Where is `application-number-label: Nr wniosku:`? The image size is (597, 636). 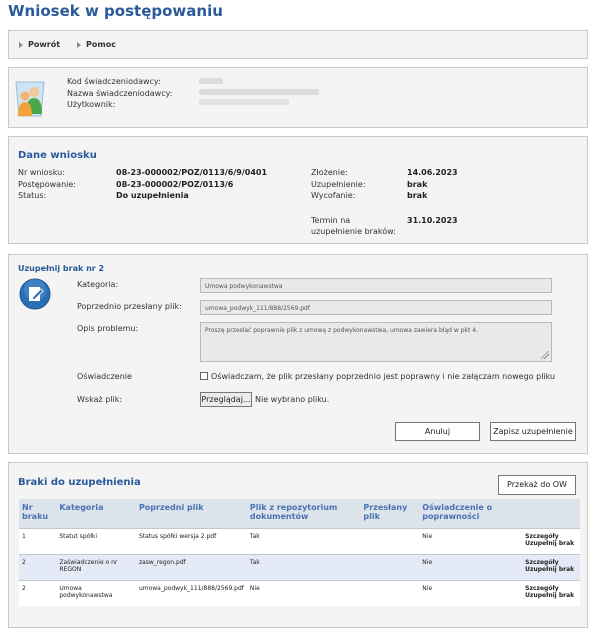
application-number-label: Nr wniosku: is located at coordinates (41, 172).